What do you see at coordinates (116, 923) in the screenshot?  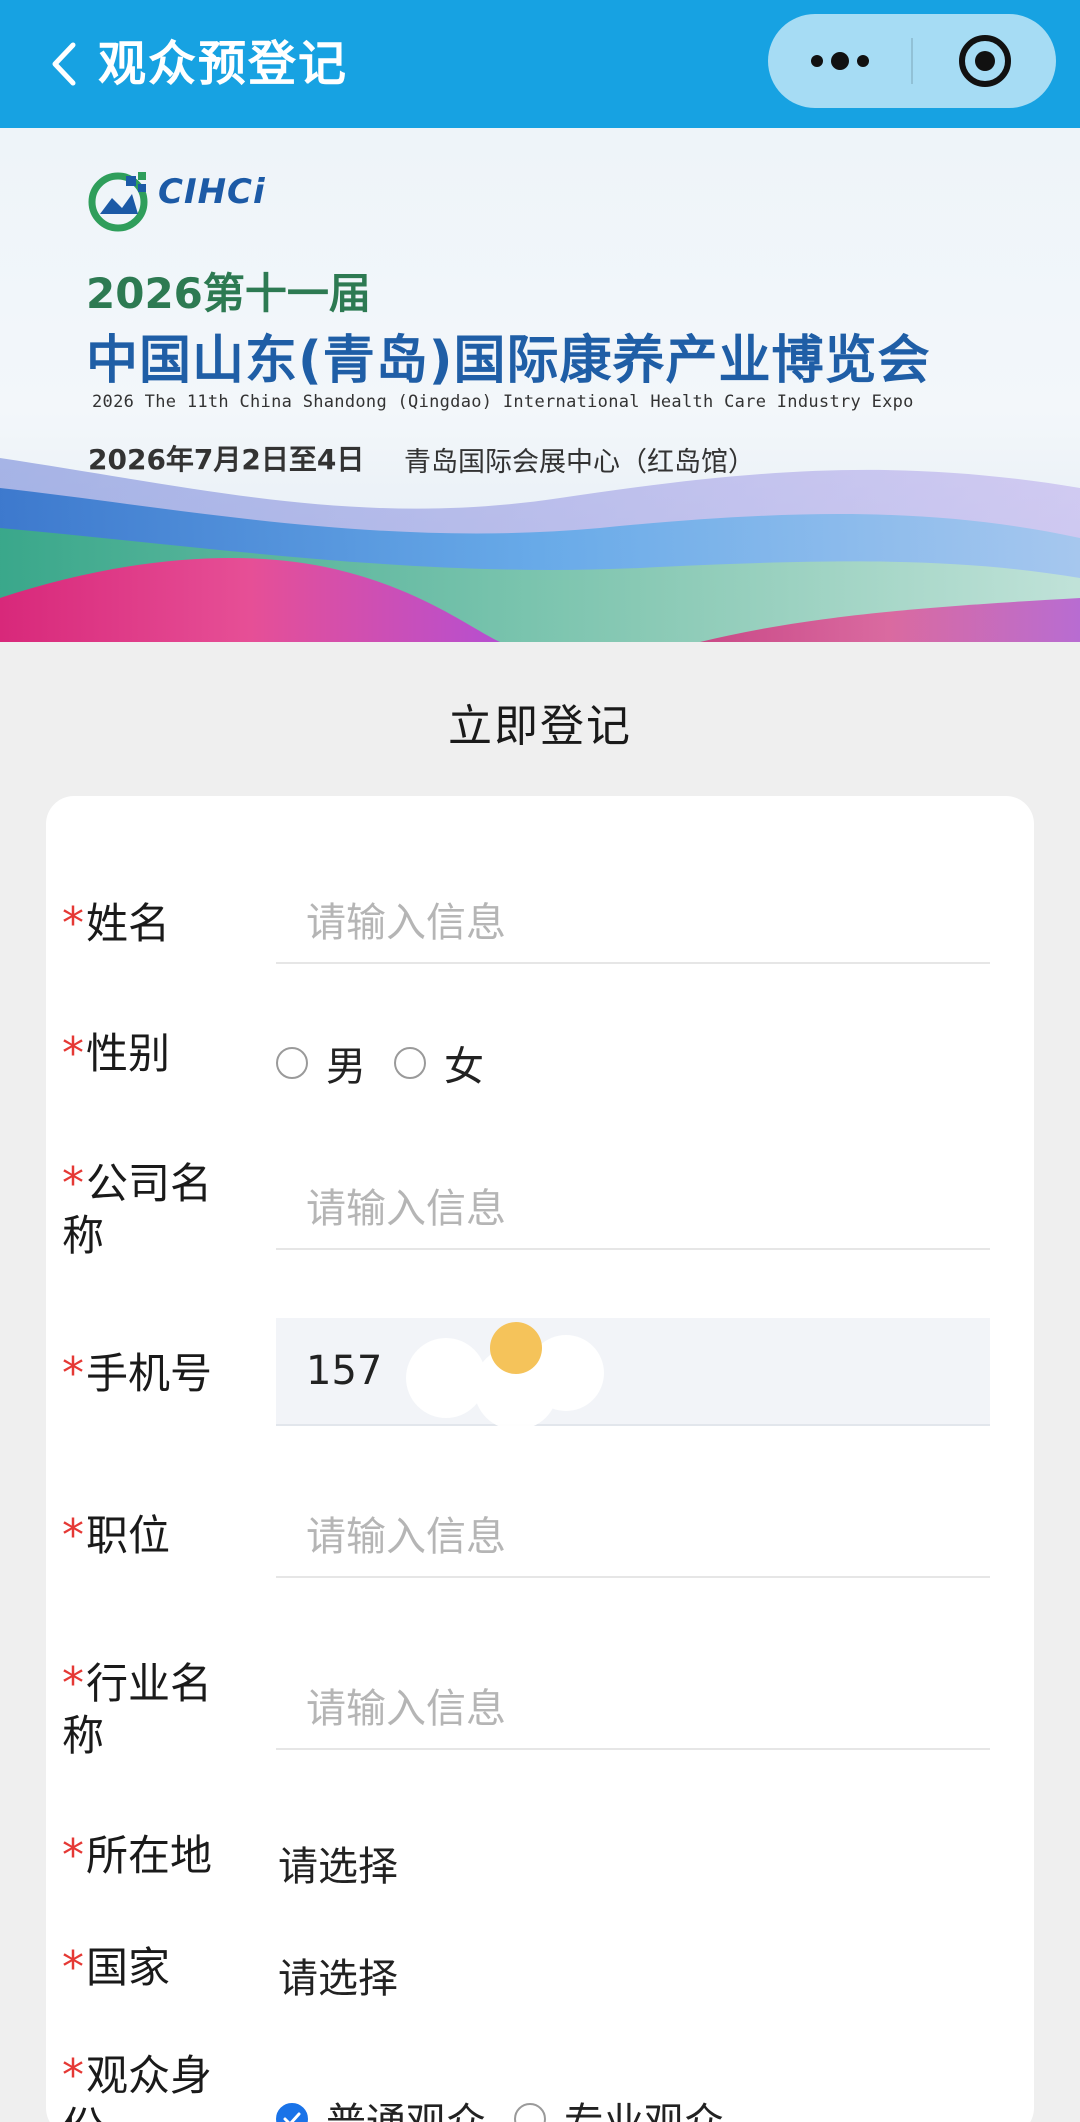 I see `field-label-name: *姓名` at bounding box center [116, 923].